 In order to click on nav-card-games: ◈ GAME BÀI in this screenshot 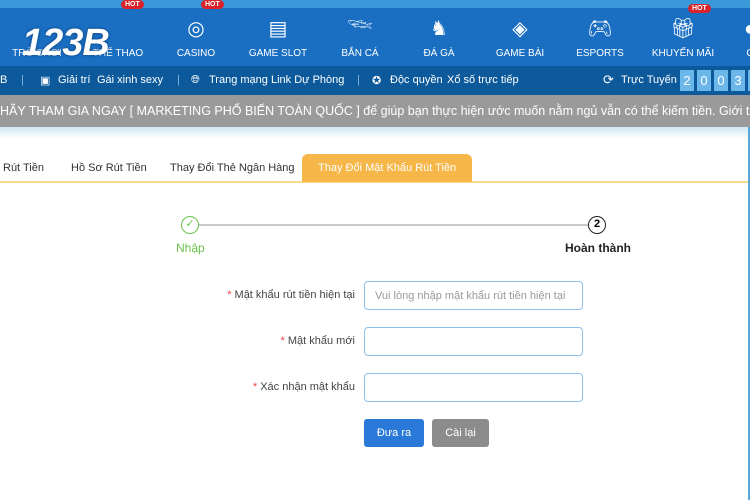, I will do `click(520, 37)`.